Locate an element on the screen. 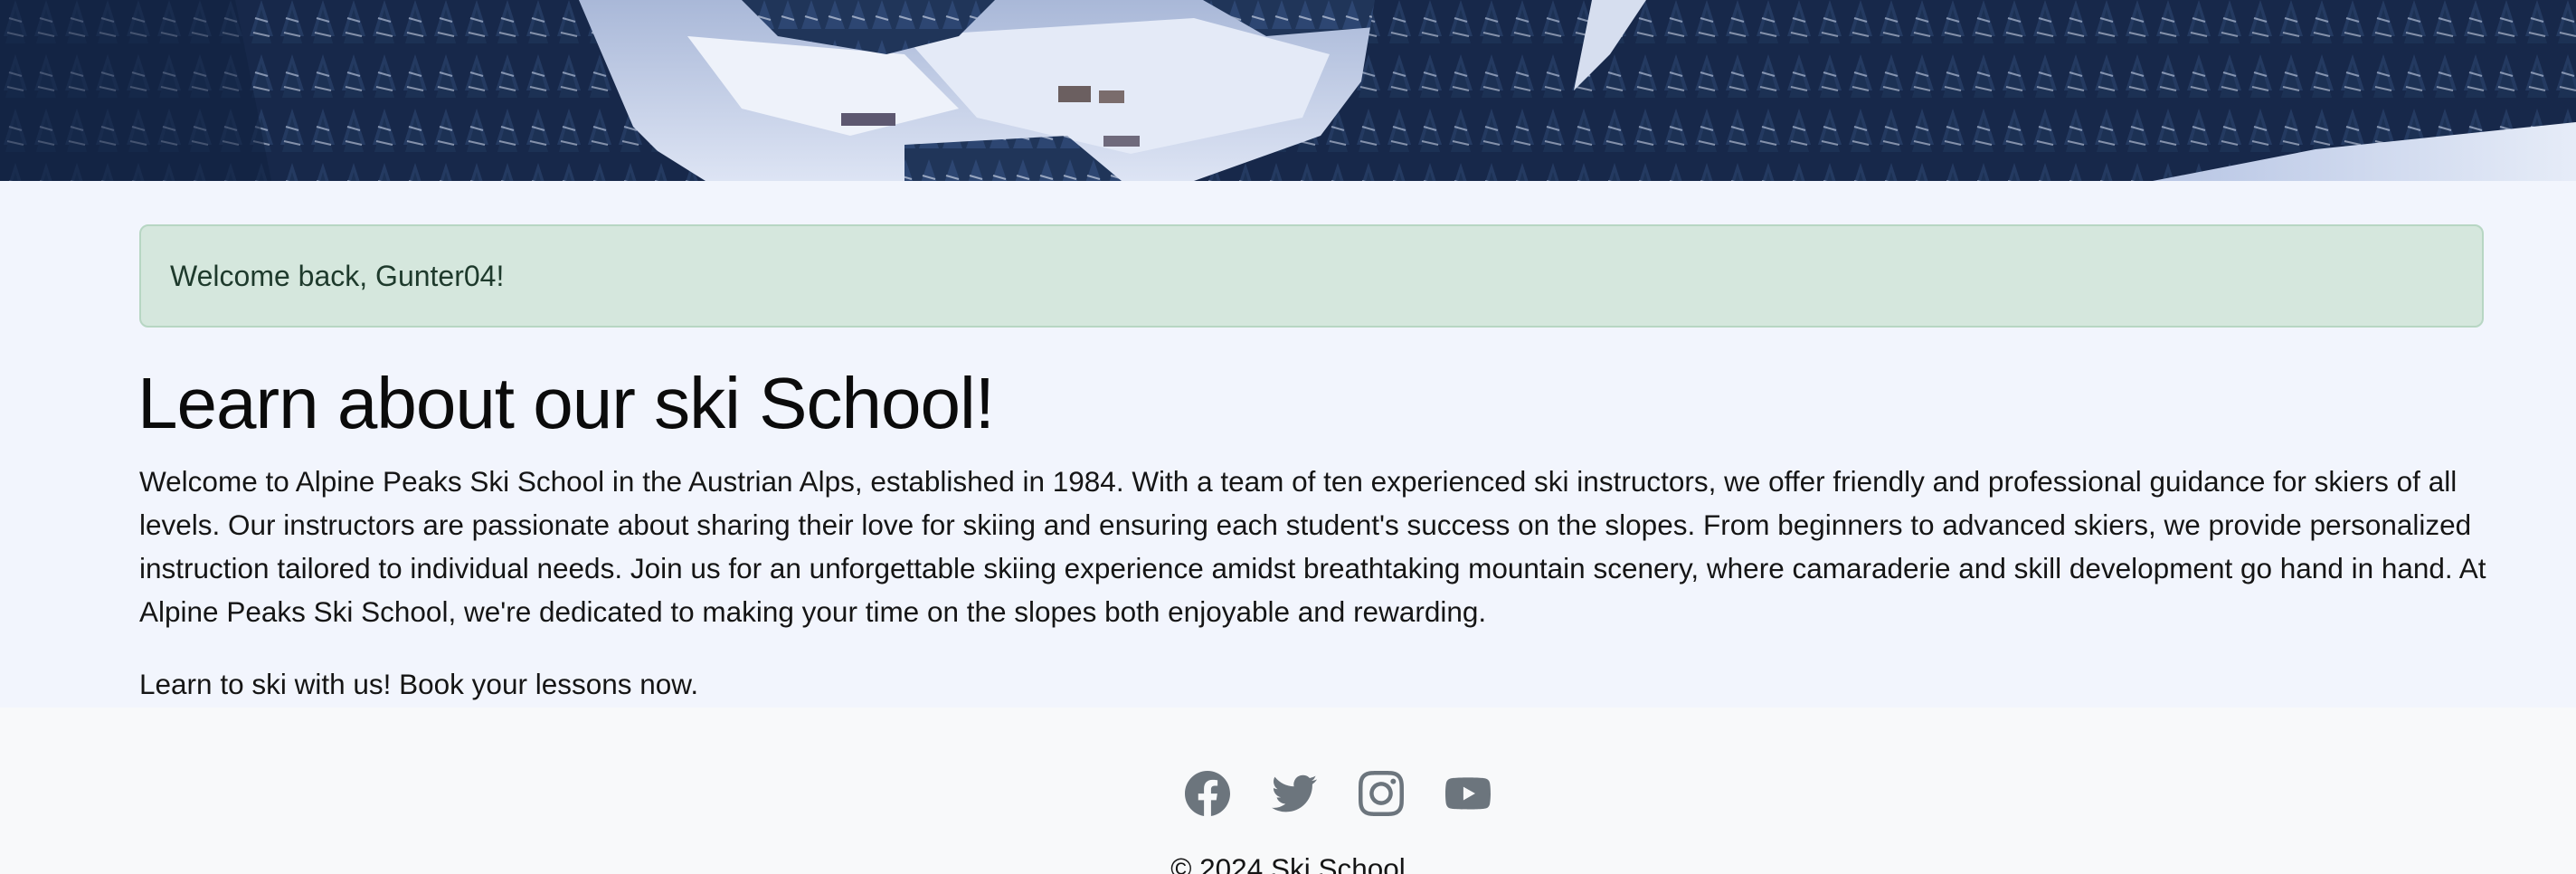 The height and width of the screenshot is (874, 2576). instagram-link is located at coordinates (1381, 794).